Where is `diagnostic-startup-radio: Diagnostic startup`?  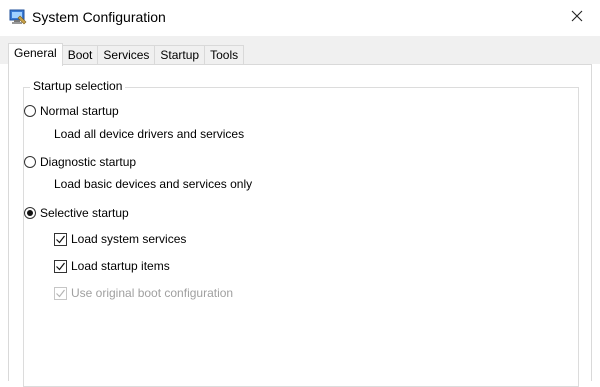
diagnostic-startup-radio: Diagnostic startup is located at coordinates (80, 162).